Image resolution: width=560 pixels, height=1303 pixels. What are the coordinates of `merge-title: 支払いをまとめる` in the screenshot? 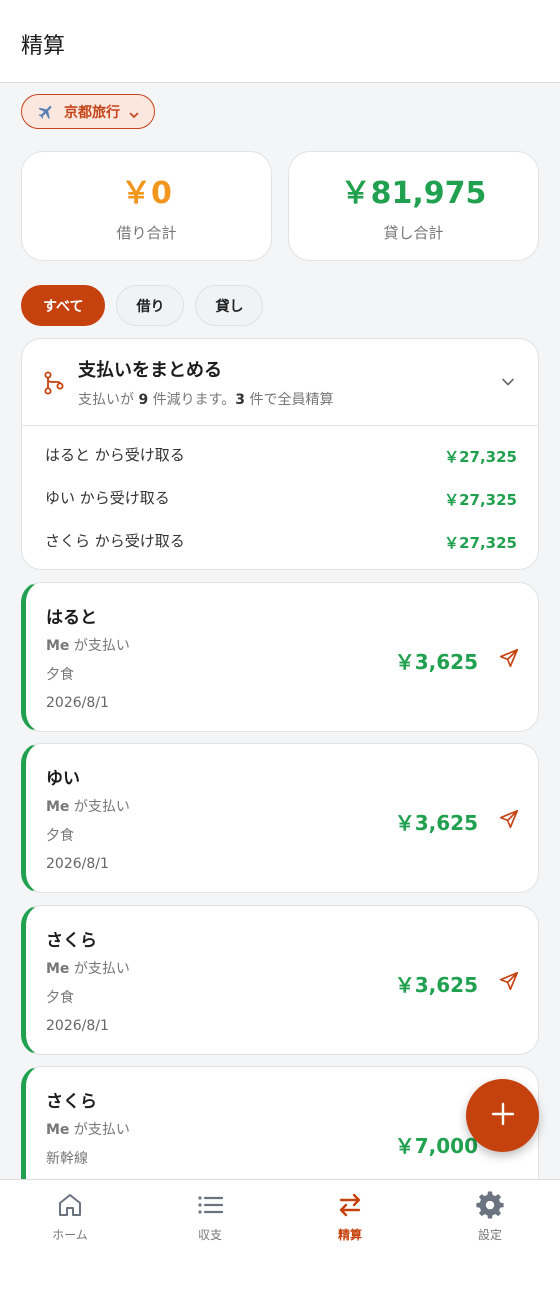 It's located at (150, 370).